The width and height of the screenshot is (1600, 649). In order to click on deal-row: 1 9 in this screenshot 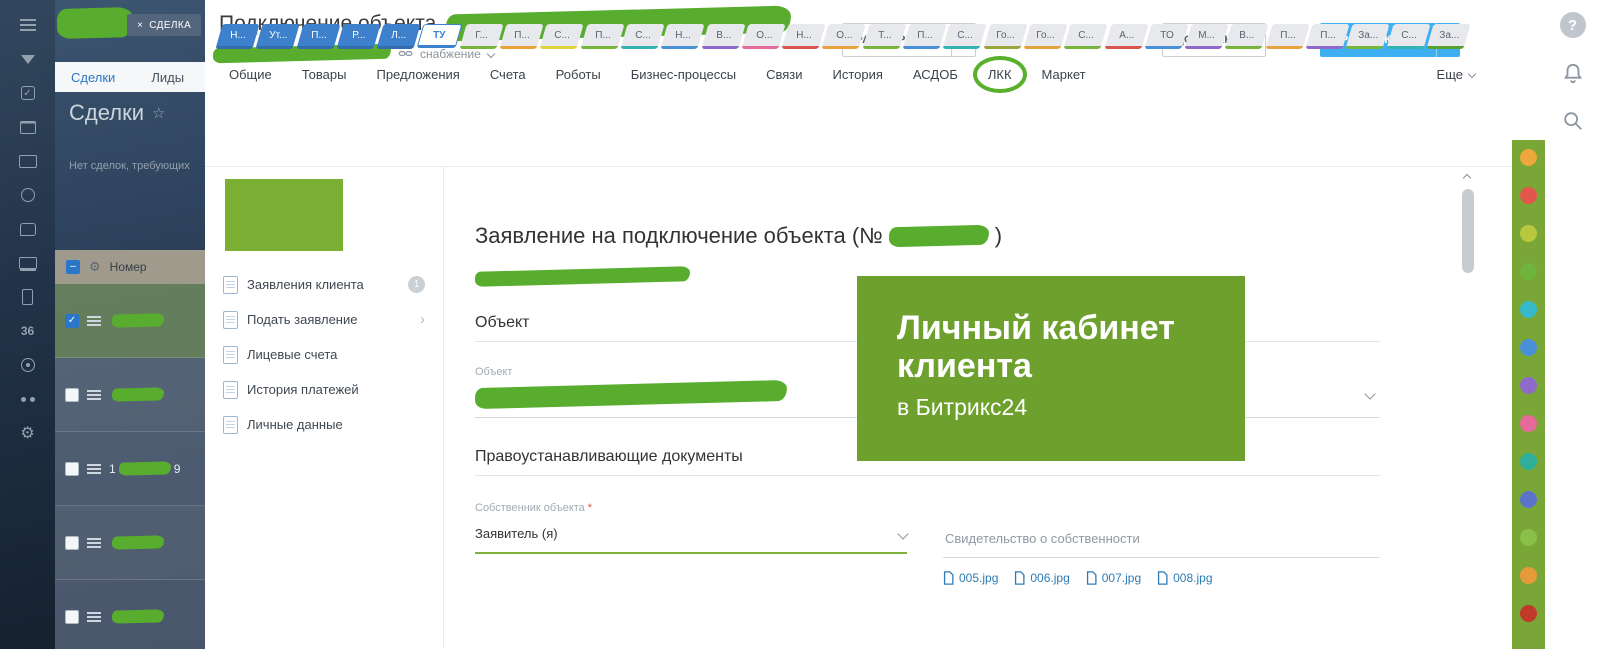, I will do `click(130, 469)`.